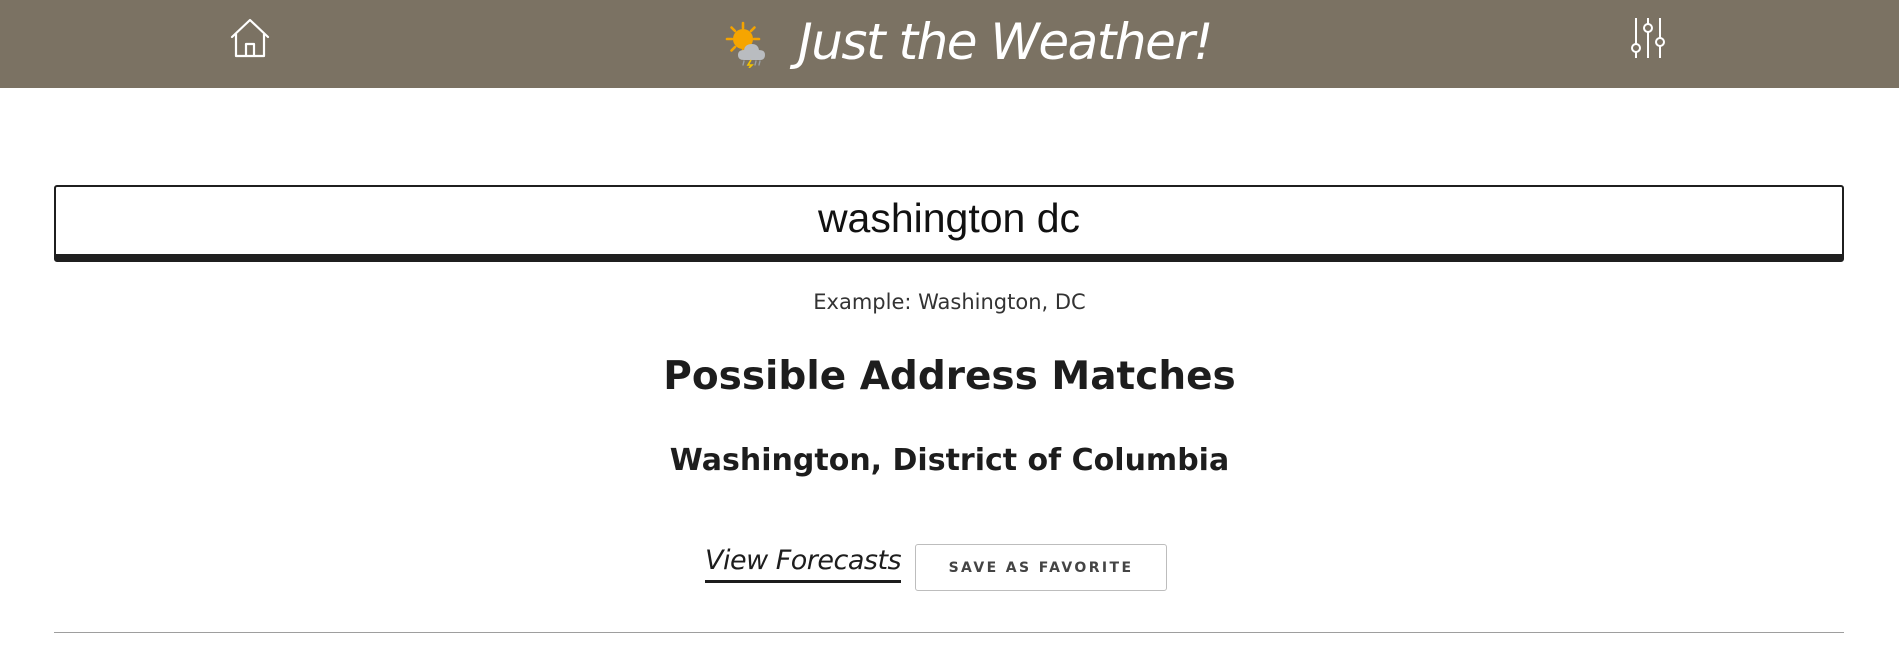 This screenshot has width=1899, height=645. Describe the element at coordinates (1005, 42) in the screenshot. I see `app-title: Just the Weather!` at that location.